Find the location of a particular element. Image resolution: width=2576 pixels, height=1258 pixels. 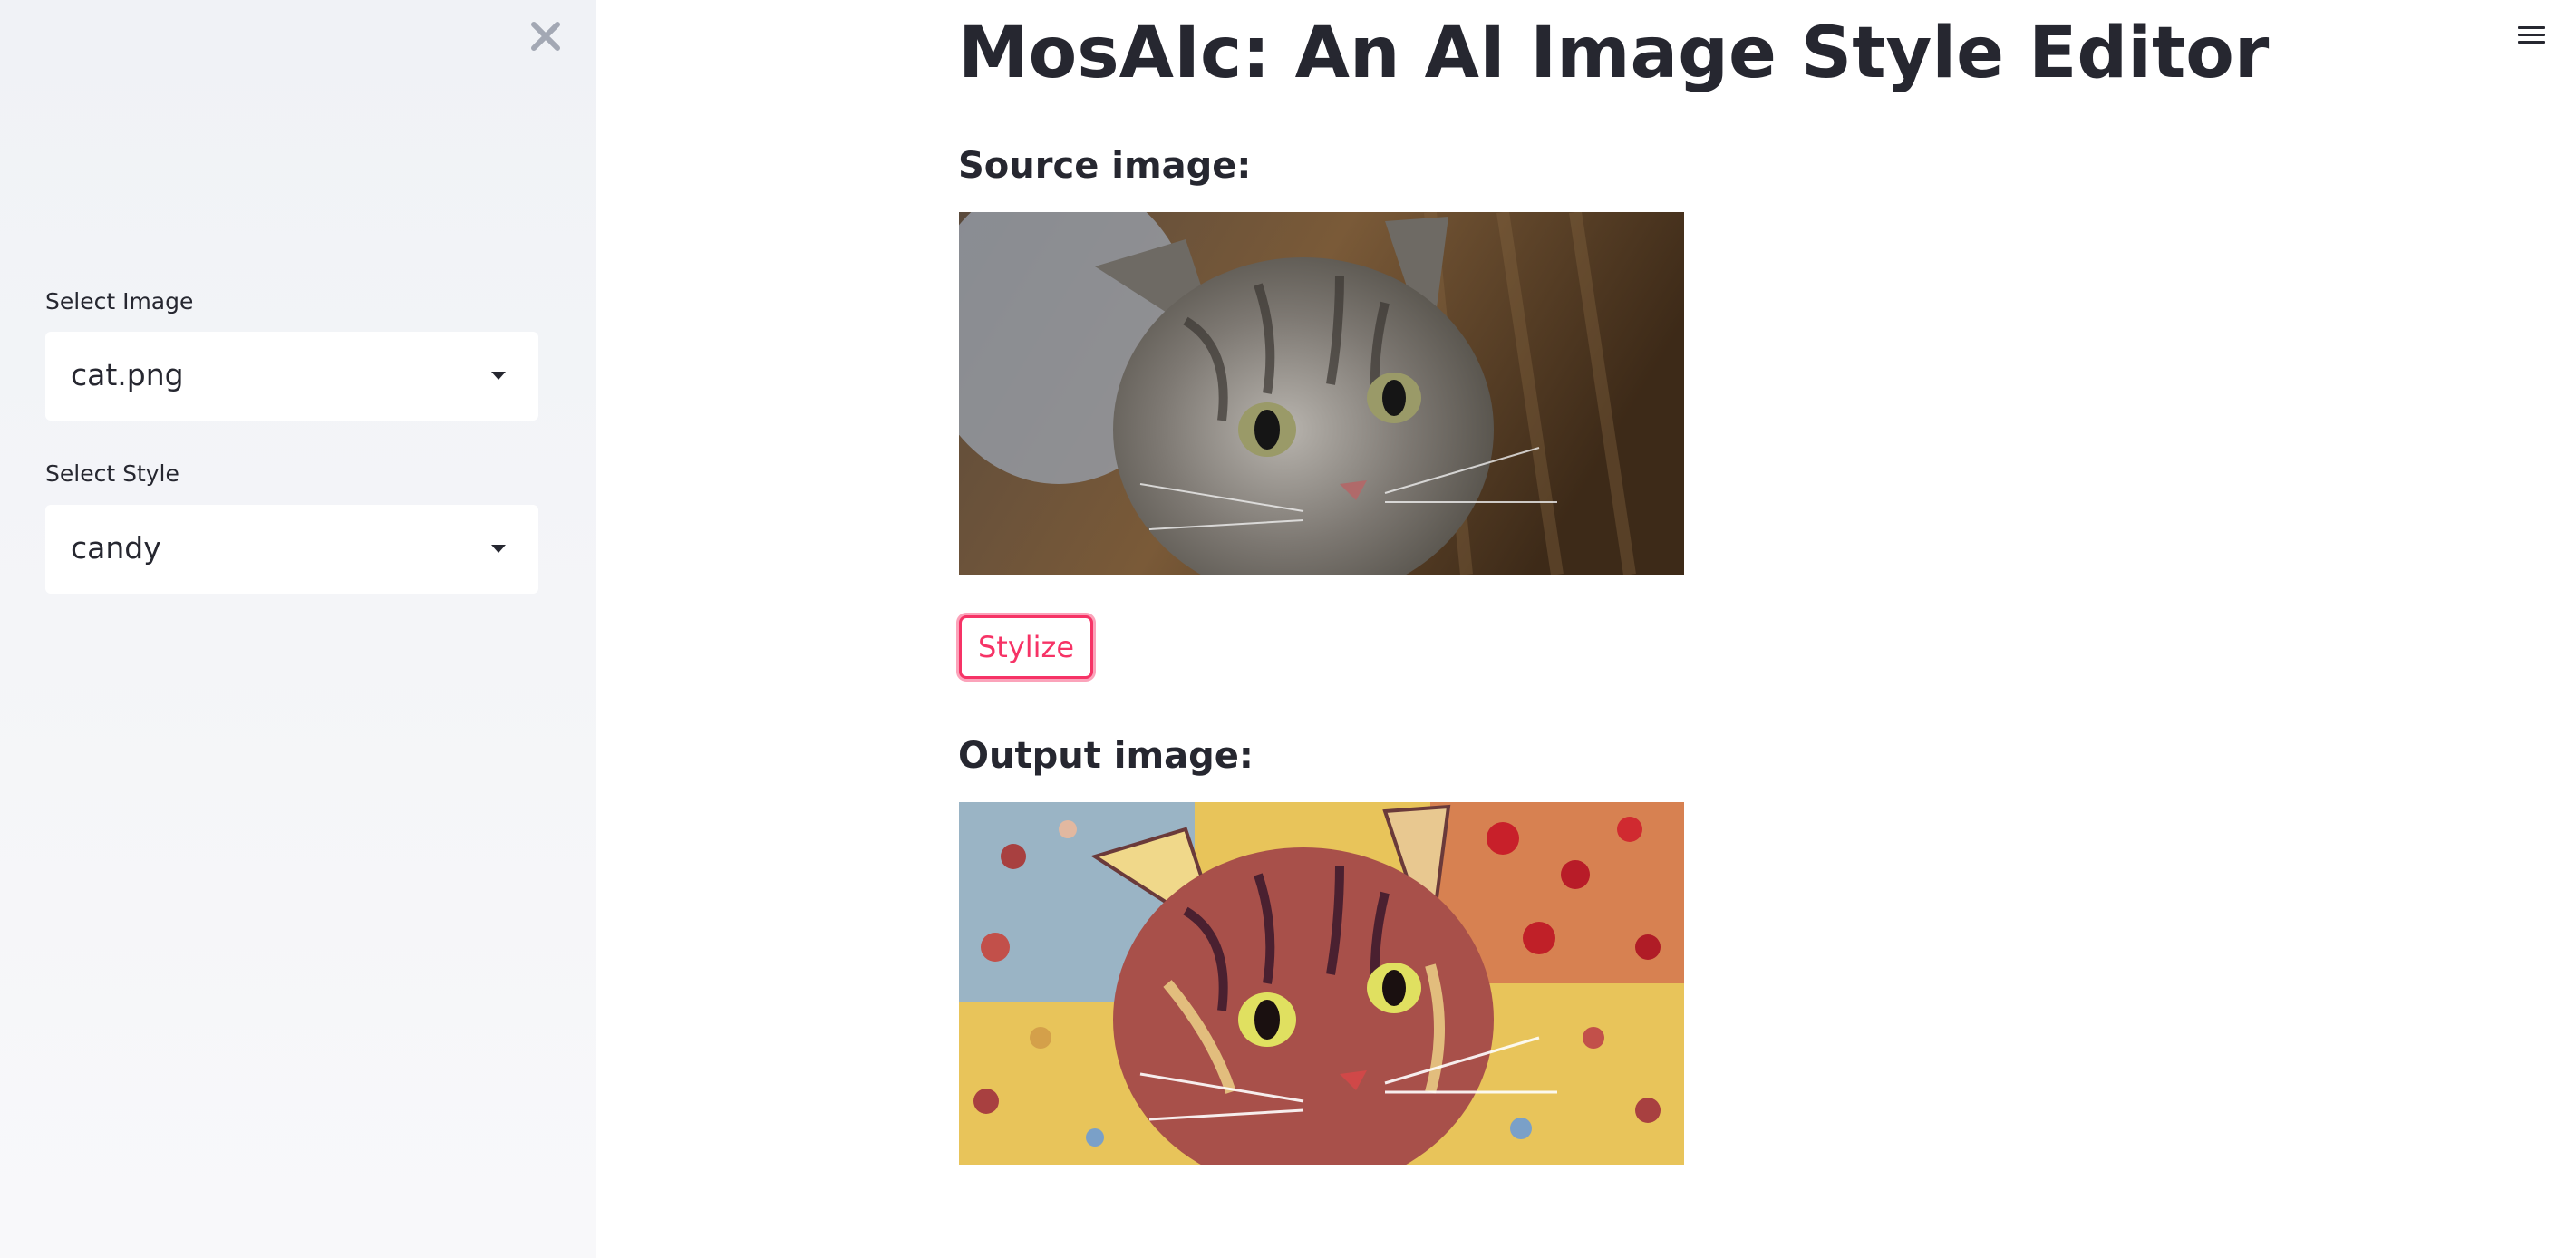

source-image-heading: Source image: is located at coordinates (1105, 166).